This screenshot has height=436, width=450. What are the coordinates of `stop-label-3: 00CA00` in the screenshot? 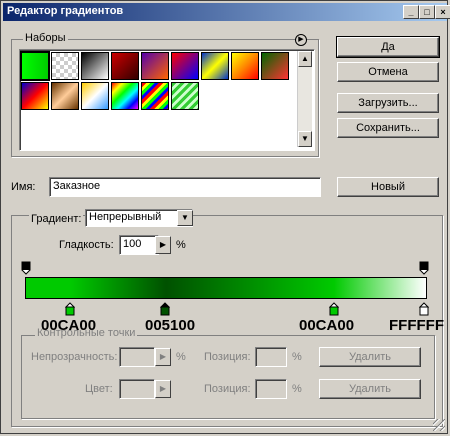 It's located at (327, 325).